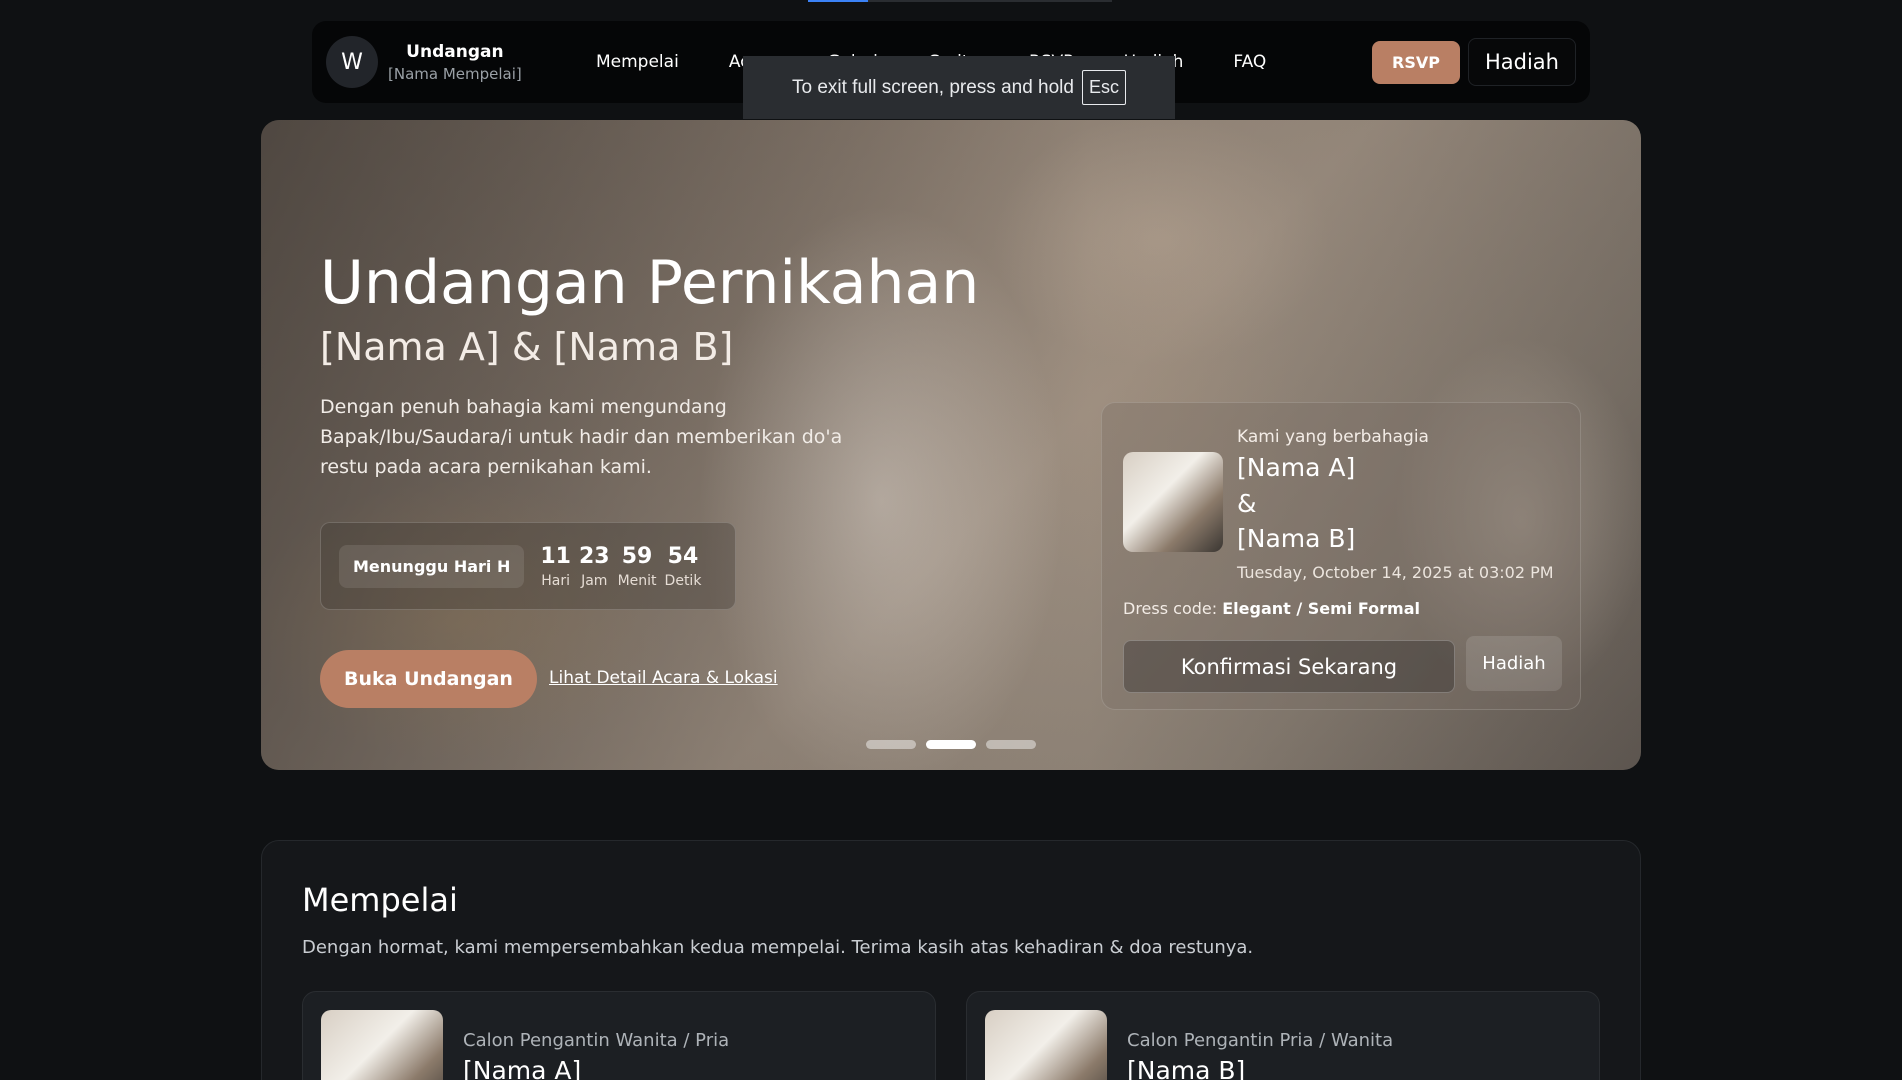 This screenshot has height=1080, width=1902. I want to click on dress-code: Dress code: Elegant / Semi Formal, so click(1271, 608).